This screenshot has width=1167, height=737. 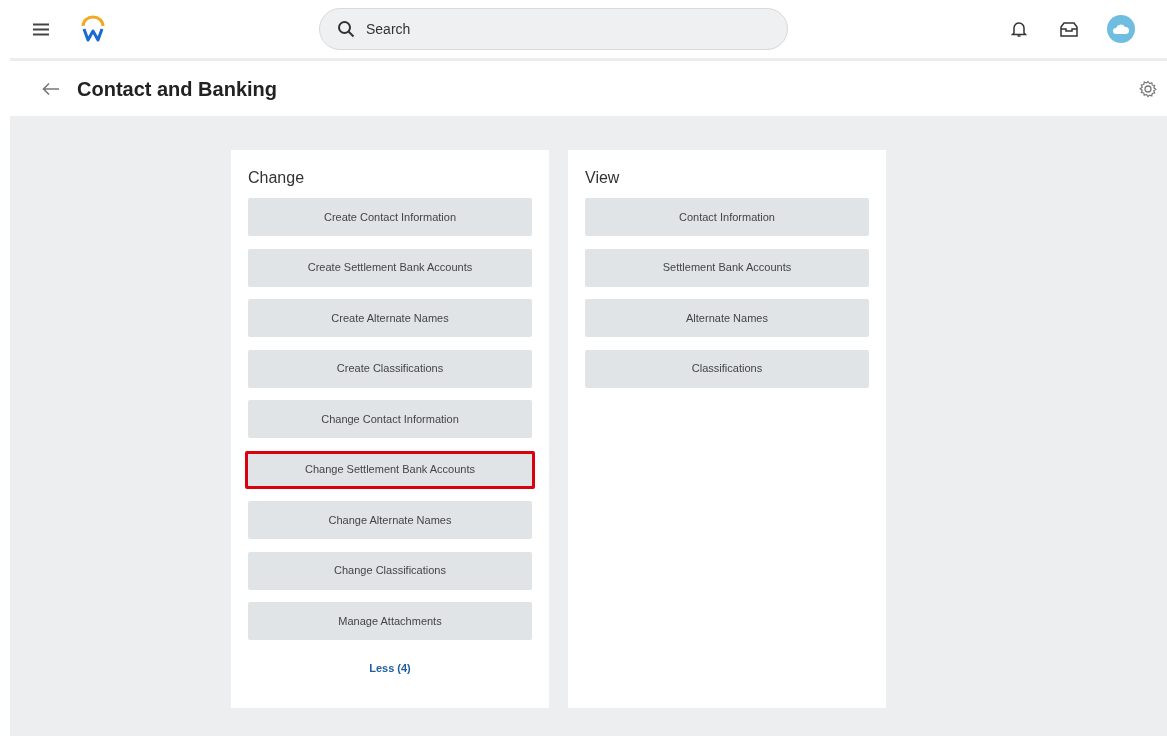 What do you see at coordinates (727, 267) in the screenshot?
I see `action-button: Settlement Bank Accounts` at bounding box center [727, 267].